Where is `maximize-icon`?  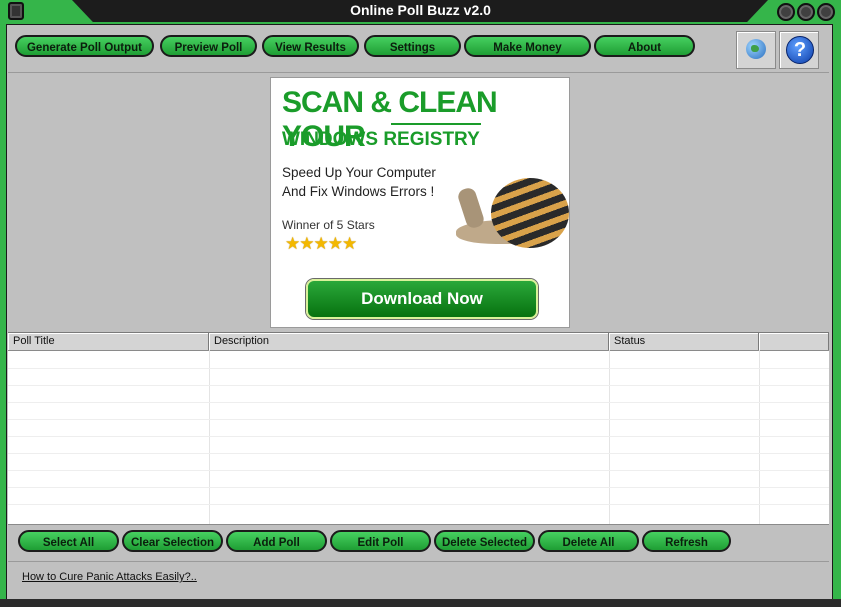 maximize-icon is located at coordinates (806, 12).